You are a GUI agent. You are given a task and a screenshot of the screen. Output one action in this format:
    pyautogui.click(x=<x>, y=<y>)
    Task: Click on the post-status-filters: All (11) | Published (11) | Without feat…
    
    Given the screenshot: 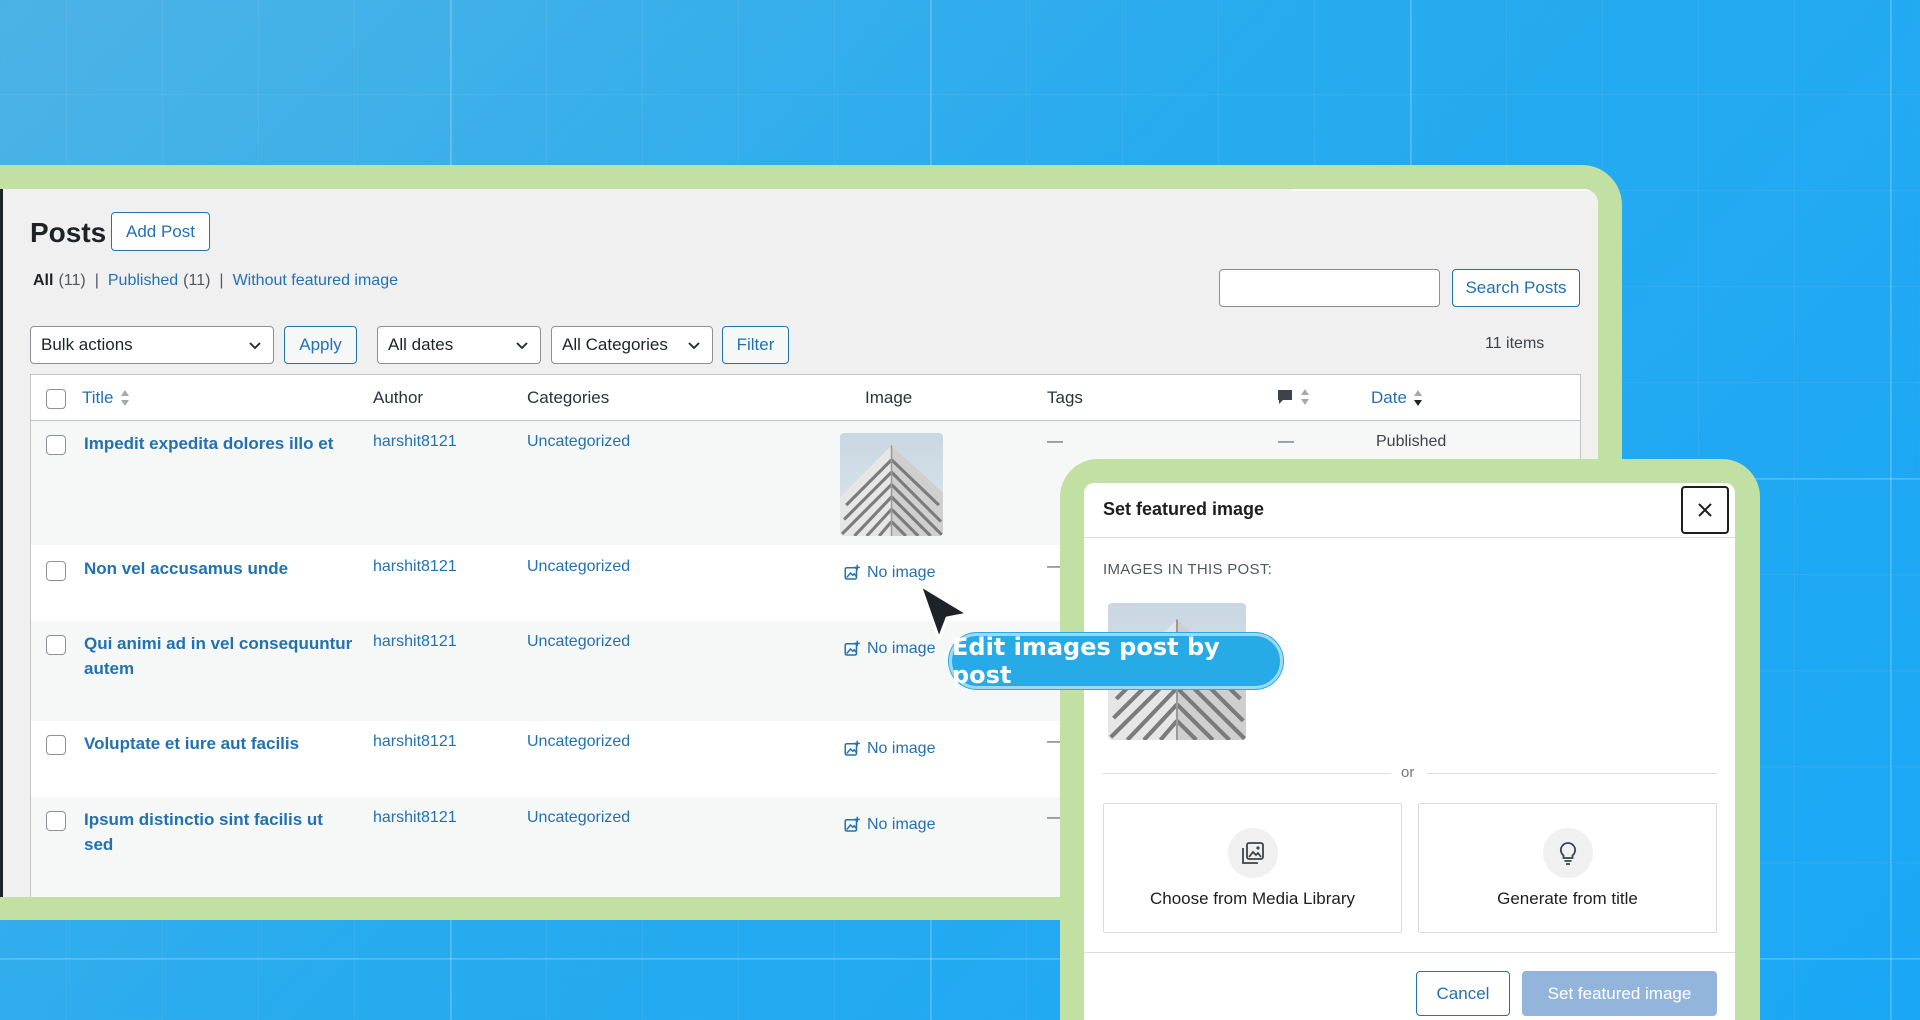 What is the action you would take?
    pyautogui.click(x=215, y=281)
    